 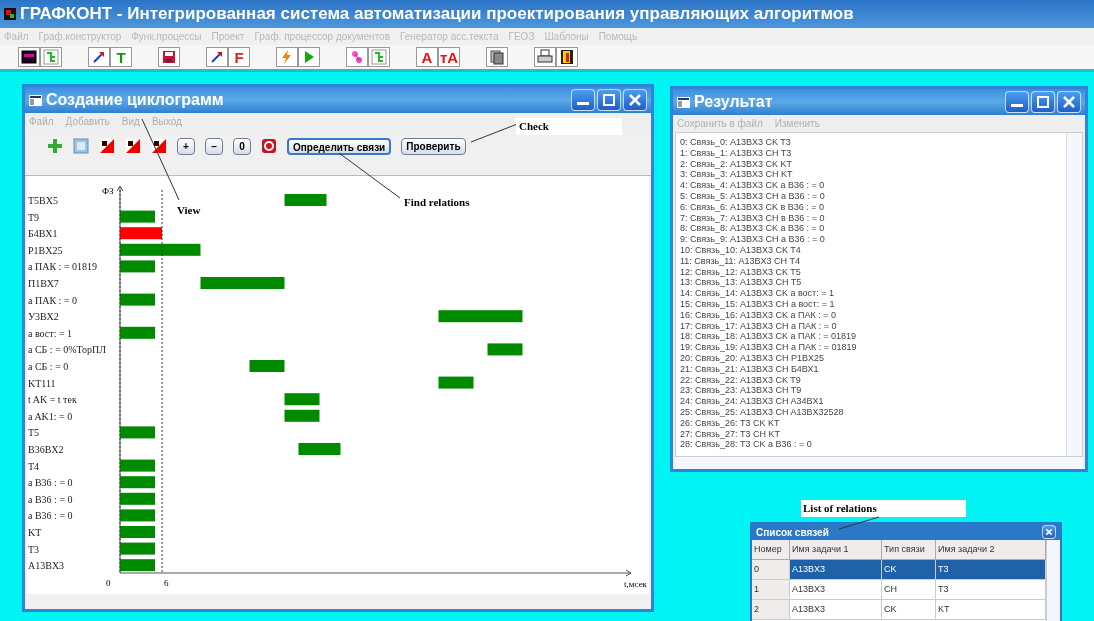 What do you see at coordinates (67, 350) in the screenshot?
I see `row-label: a СБ : = 0%TopПЛ` at bounding box center [67, 350].